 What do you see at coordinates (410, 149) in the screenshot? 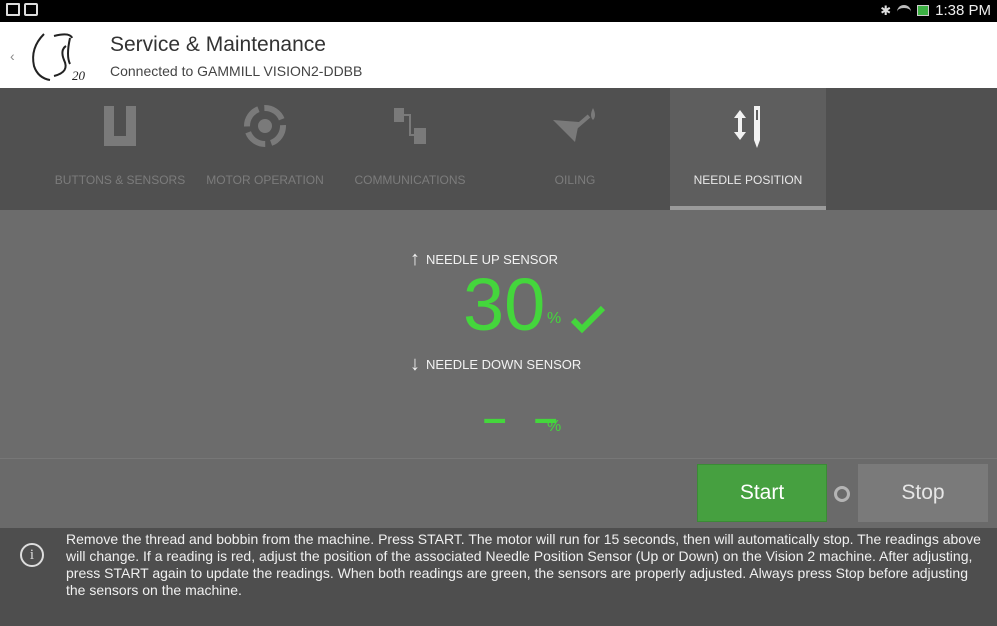
I see `tab-communications: COMMUNICATIONS` at bounding box center [410, 149].